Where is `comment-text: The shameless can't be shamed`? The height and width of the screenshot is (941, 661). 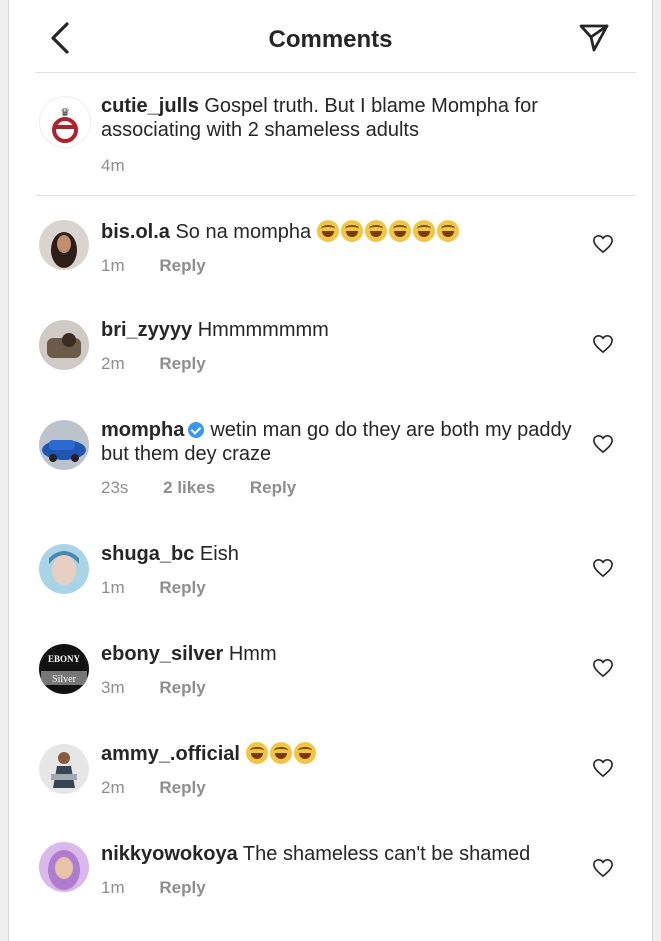 comment-text: The shameless can't be shamed is located at coordinates (386, 854).